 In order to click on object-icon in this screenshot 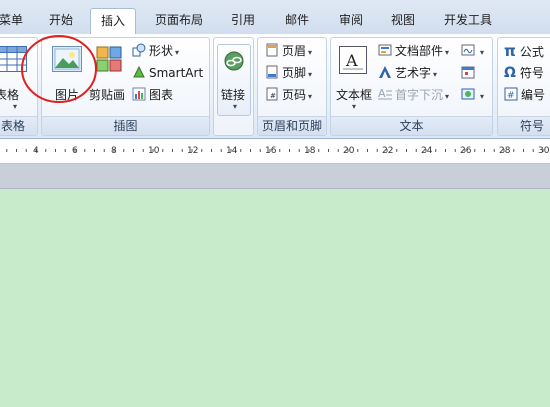, I will do `click(468, 94)`.